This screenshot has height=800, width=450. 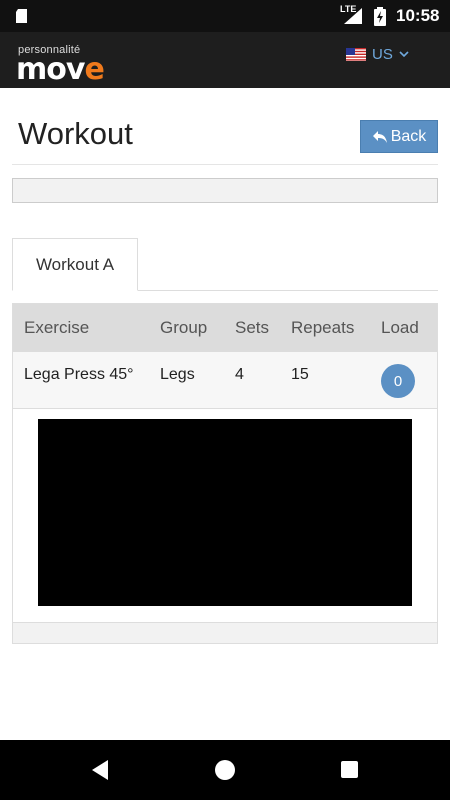 What do you see at coordinates (323, 327) in the screenshot?
I see `column-header-repeats: Repeats` at bounding box center [323, 327].